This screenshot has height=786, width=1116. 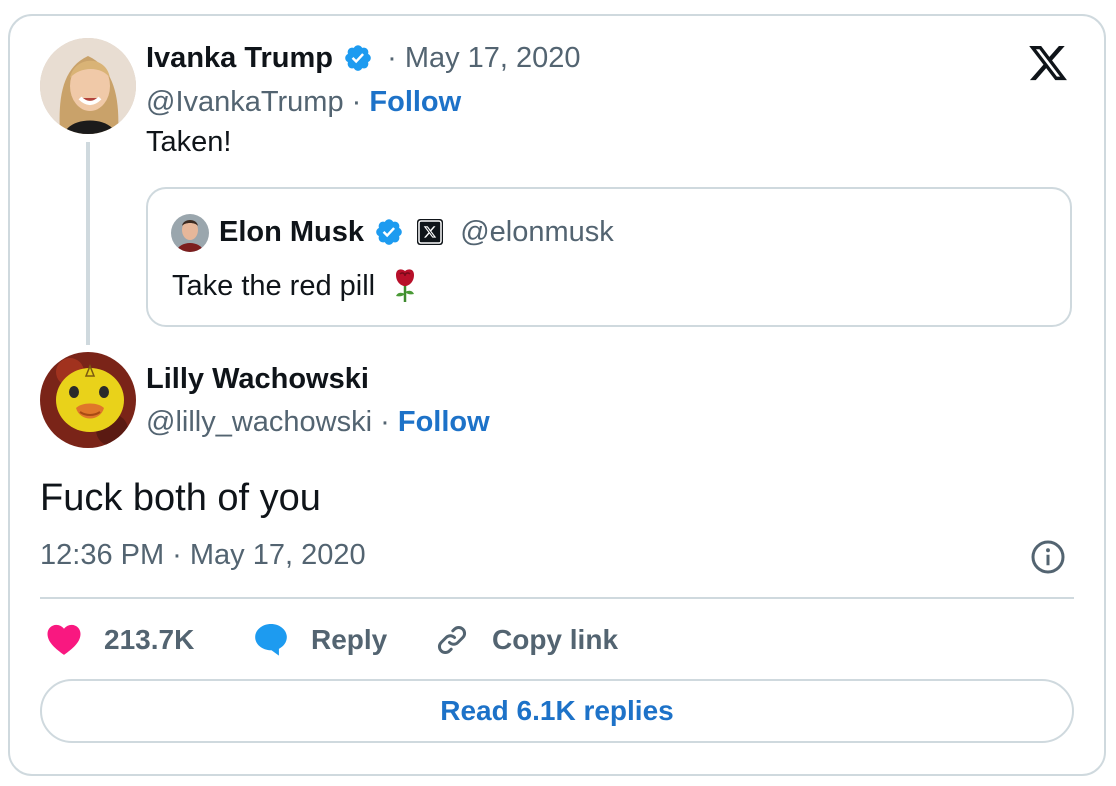 I want to click on x-affiliate-icon, so click(x=430, y=232).